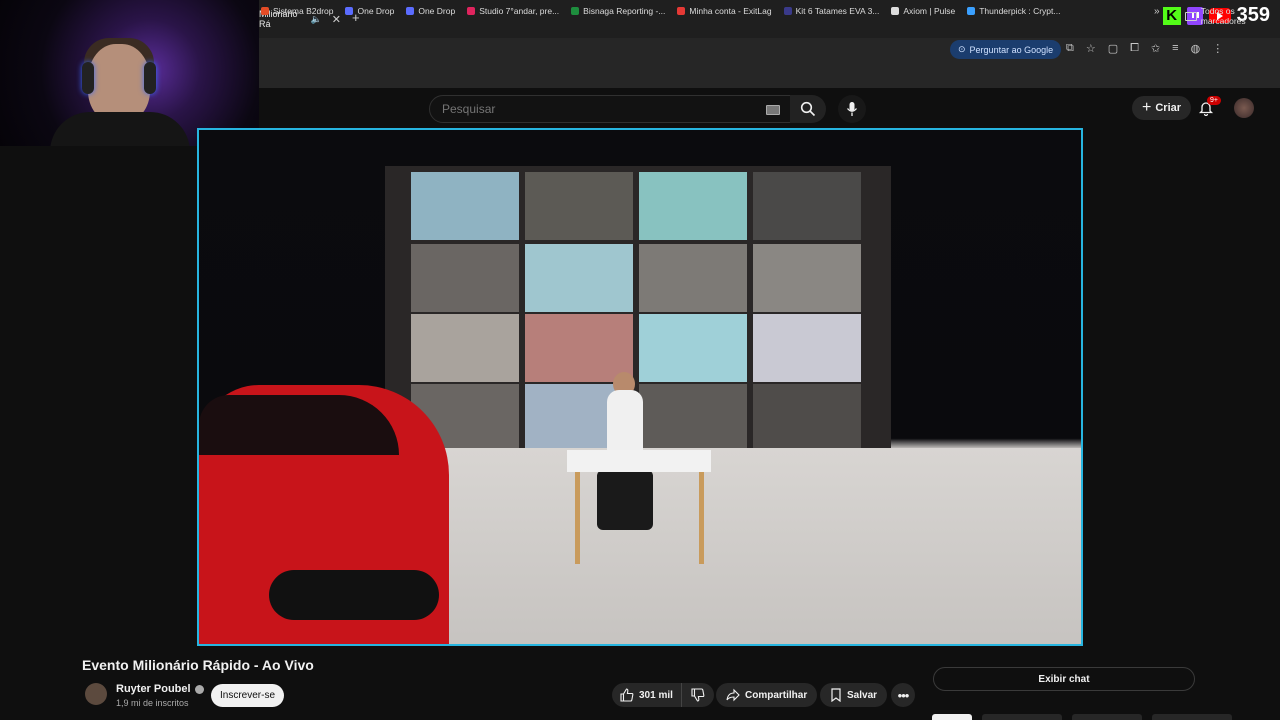 The width and height of the screenshot is (1280, 720). Describe the element at coordinates (1155, 48) in the screenshot. I see `favorites-icon: ✩` at that location.